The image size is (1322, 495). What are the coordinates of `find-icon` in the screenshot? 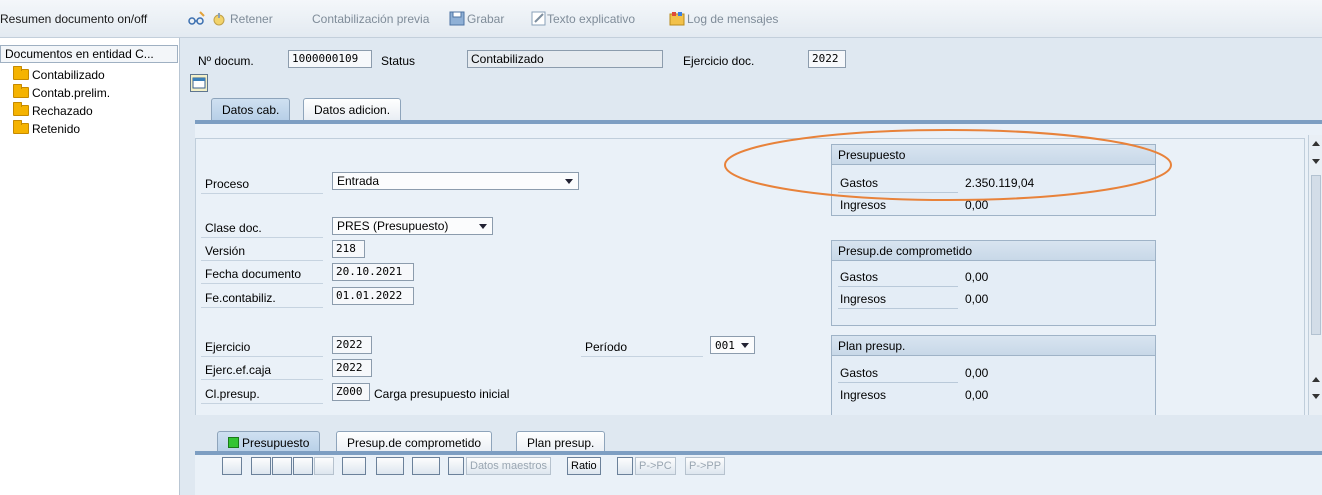 It's located at (303, 466).